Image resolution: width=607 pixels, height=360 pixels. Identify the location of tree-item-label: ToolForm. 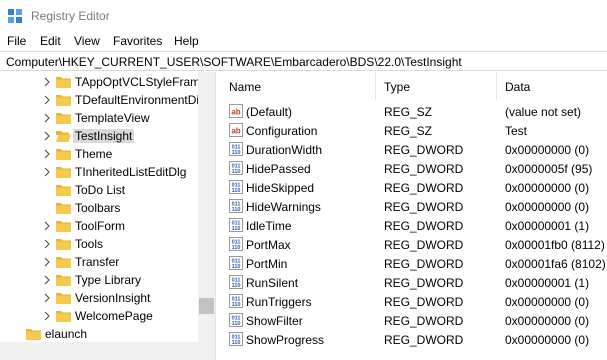
(100, 226).